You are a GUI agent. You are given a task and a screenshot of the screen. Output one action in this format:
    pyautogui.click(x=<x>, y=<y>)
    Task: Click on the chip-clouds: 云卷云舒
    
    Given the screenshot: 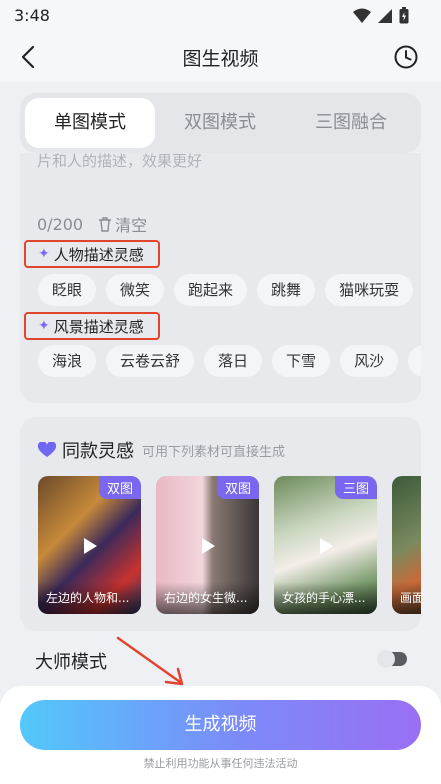 What is the action you would take?
    pyautogui.click(x=150, y=361)
    